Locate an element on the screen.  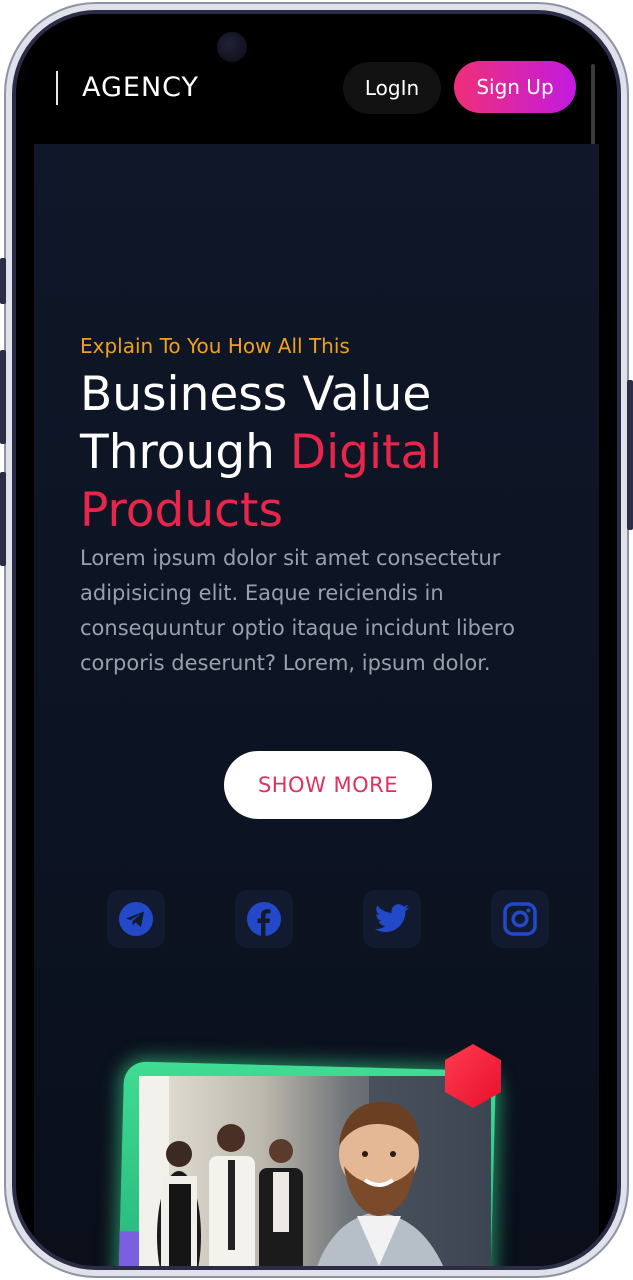
side-button-volume-up is located at coordinates (3, 397).